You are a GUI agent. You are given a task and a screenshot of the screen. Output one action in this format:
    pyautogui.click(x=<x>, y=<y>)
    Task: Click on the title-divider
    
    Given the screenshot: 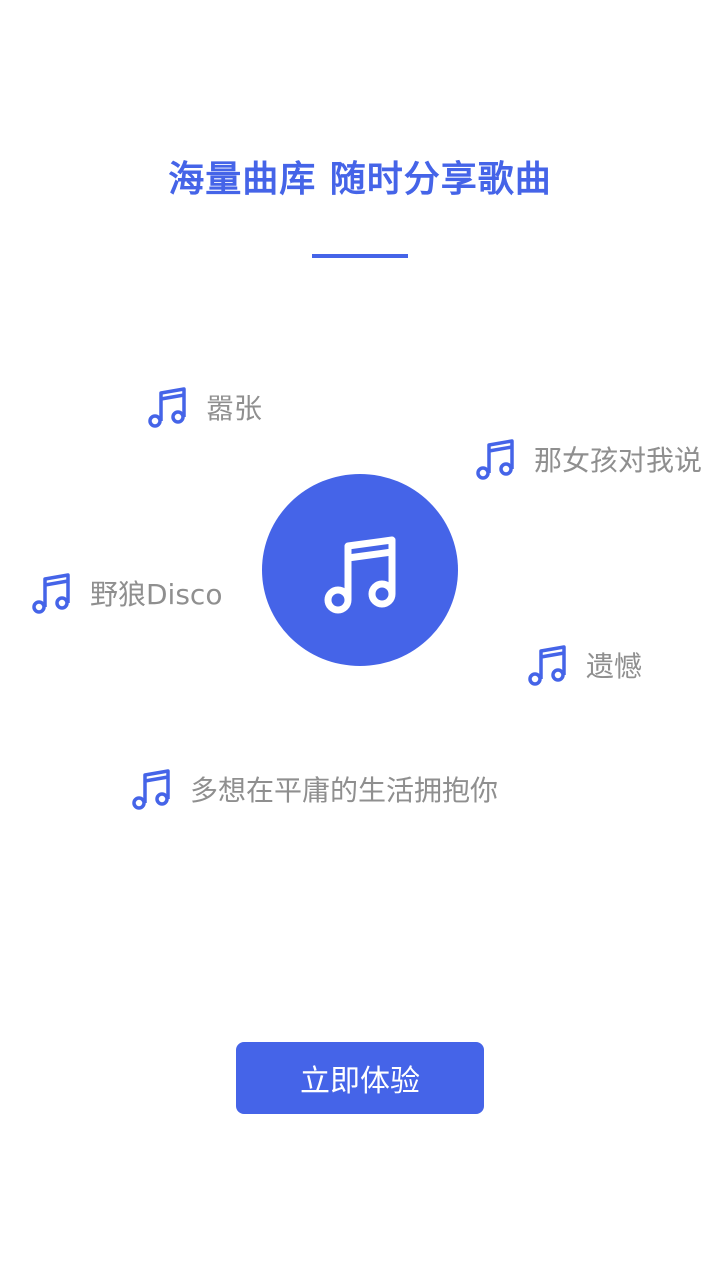 What is the action you would take?
    pyautogui.click(x=360, y=256)
    